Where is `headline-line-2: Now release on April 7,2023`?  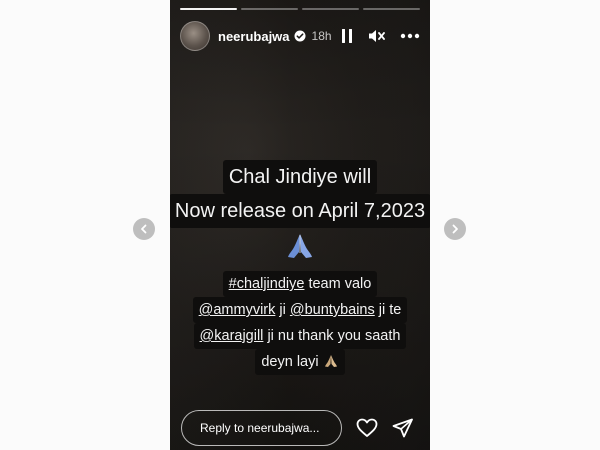
headline-line-2: Now release on April 7,2023 is located at coordinates (300, 211).